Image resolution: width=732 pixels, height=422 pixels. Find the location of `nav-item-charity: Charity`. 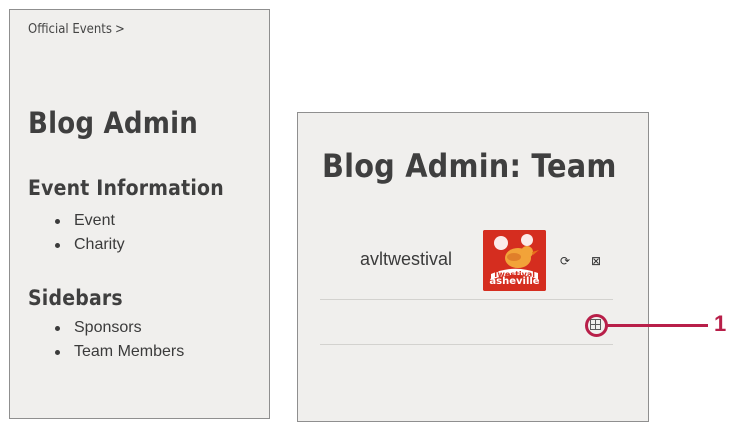

nav-item-charity: Charity is located at coordinates (89, 245).